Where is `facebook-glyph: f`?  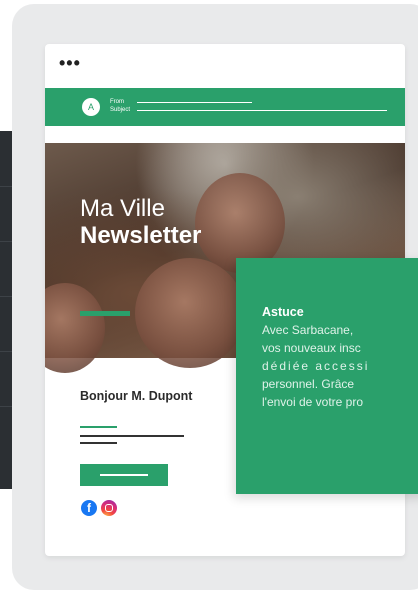 facebook-glyph: f is located at coordinates (89, 508).